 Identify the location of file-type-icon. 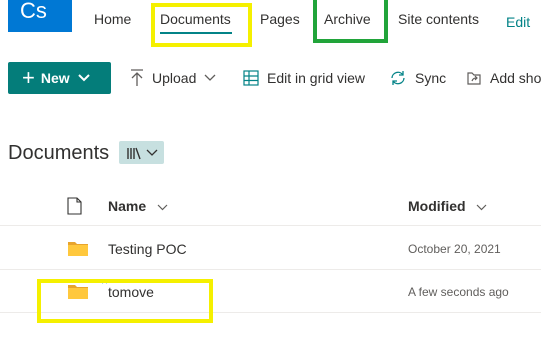
(74, 206).